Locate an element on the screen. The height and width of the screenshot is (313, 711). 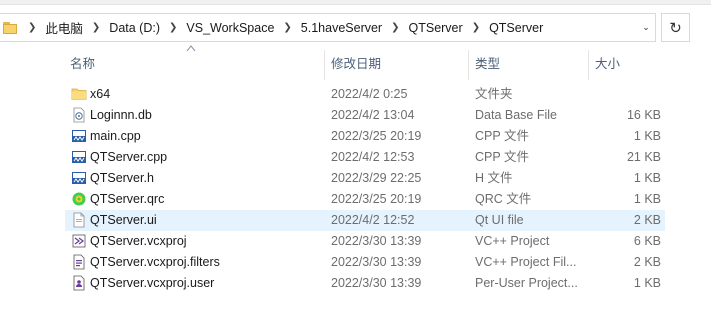
file-name: QTServer.vcxproj is located at coordinates (138, 241).